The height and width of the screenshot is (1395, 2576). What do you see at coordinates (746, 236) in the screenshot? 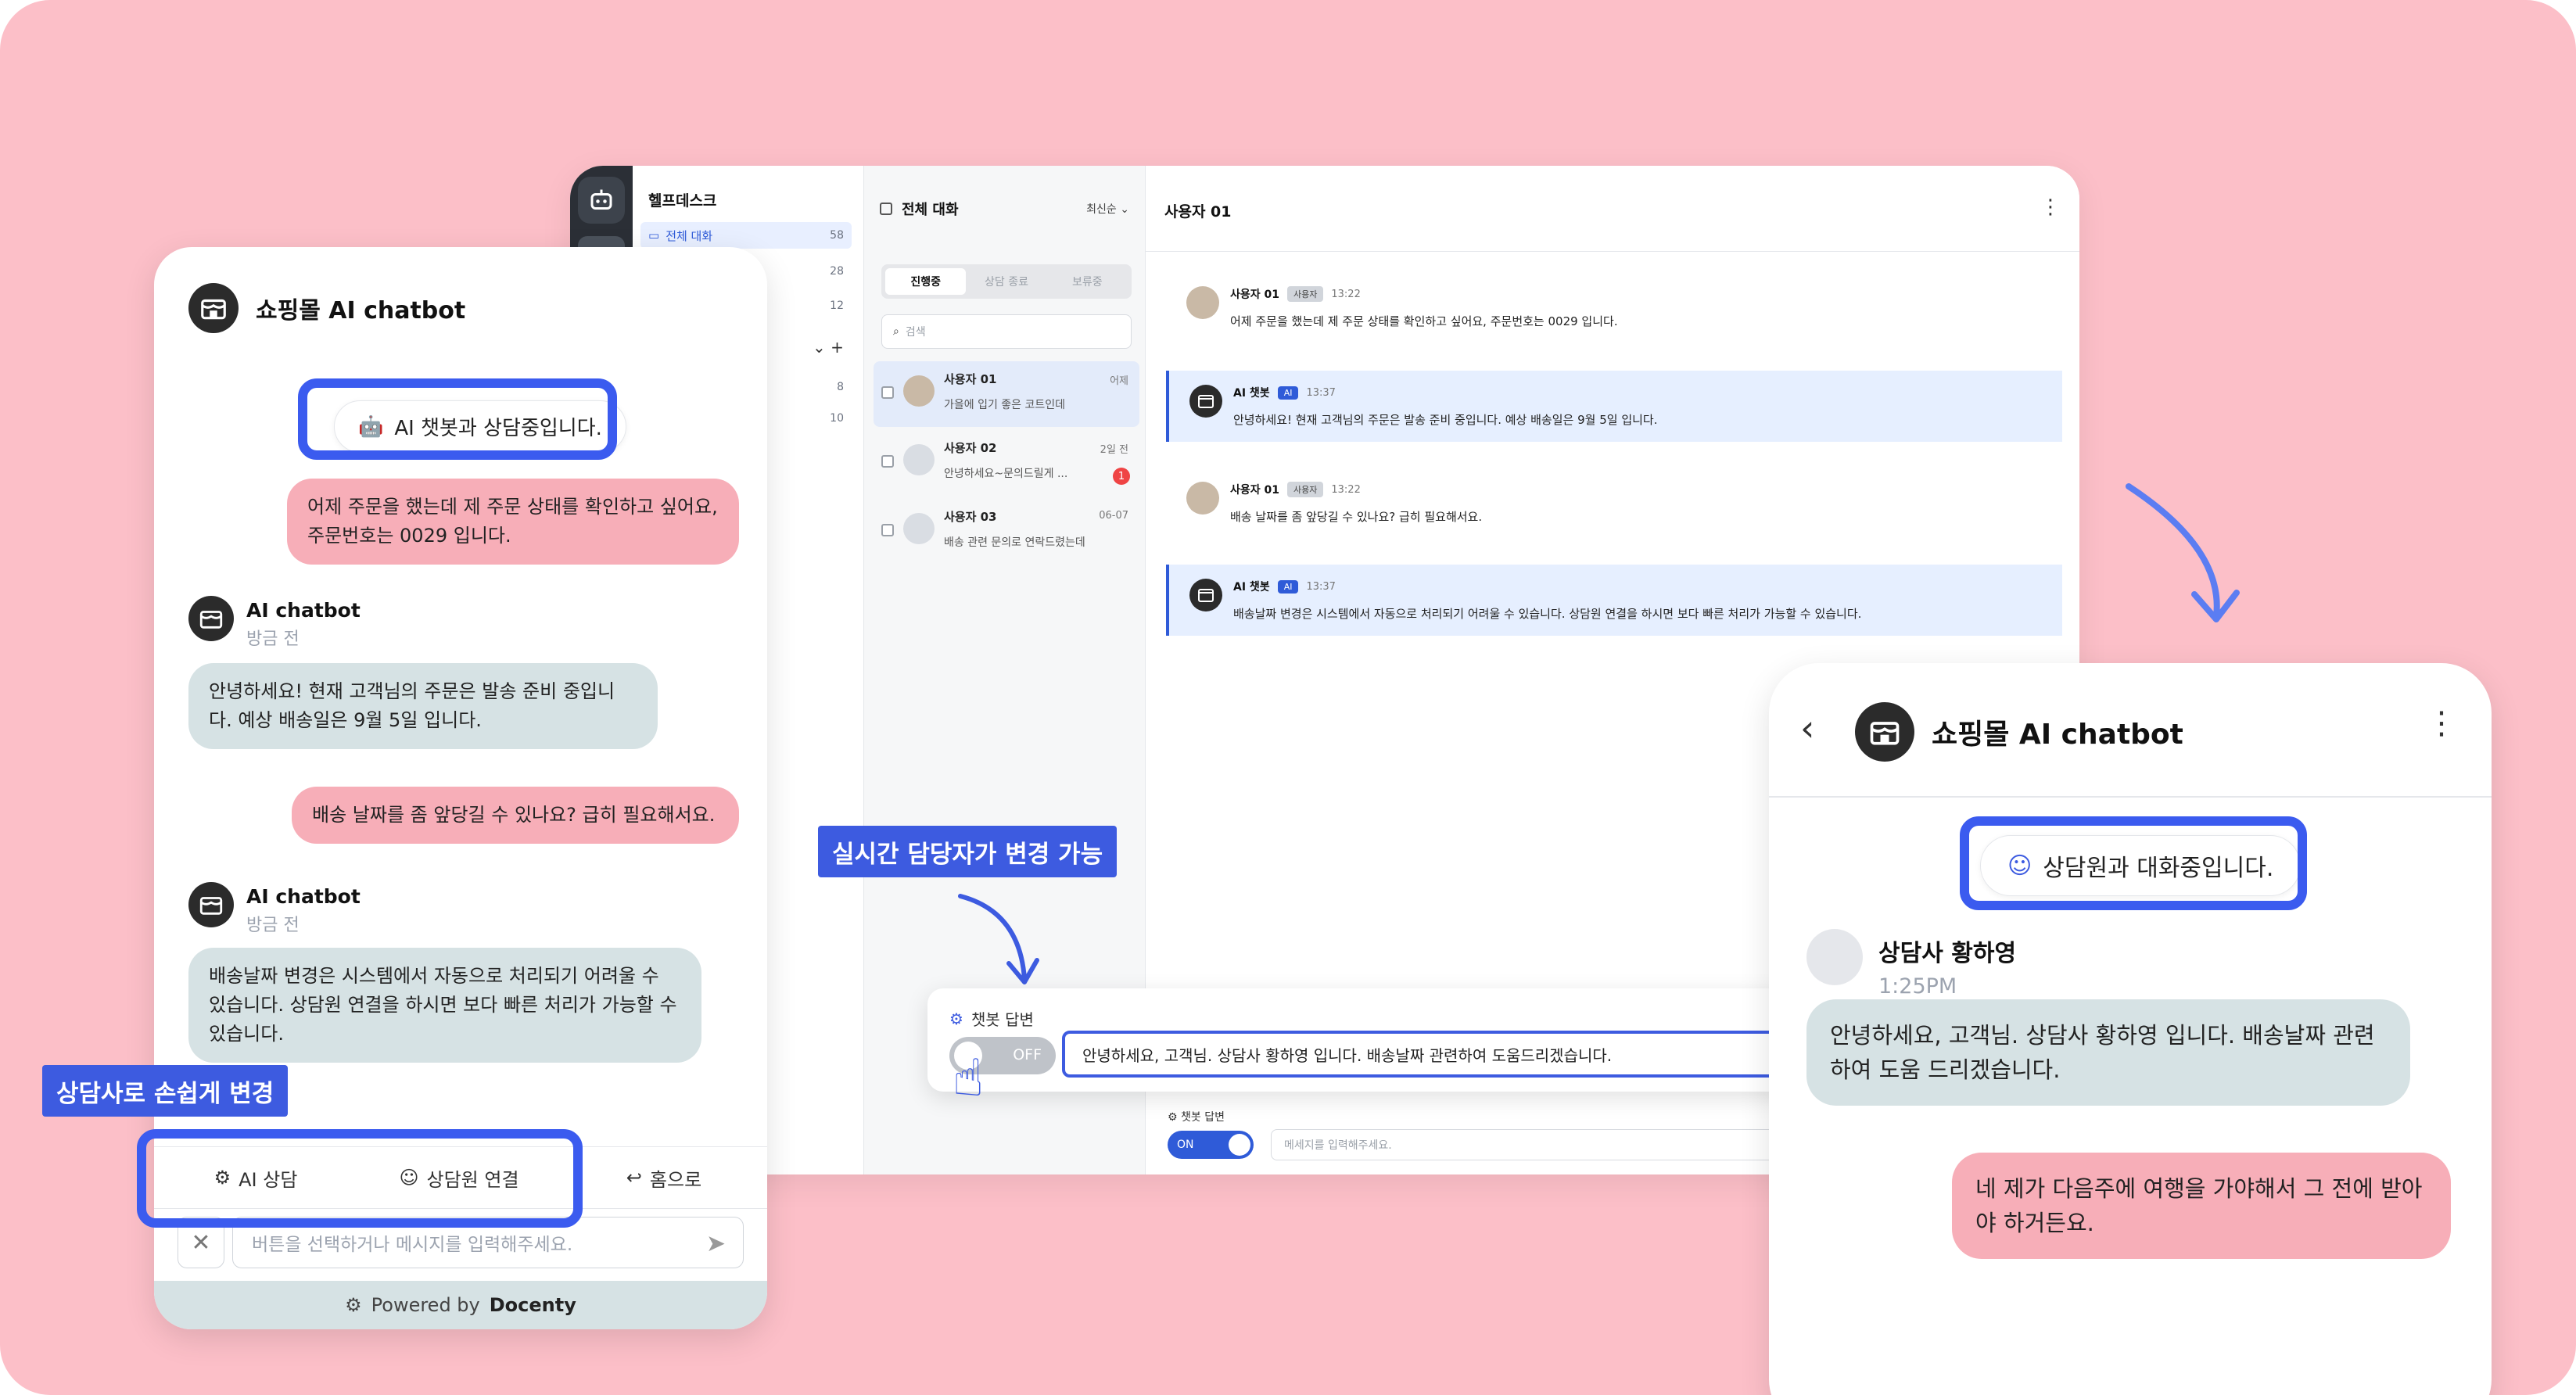
I see `sidebar-item-all-conversations: ▭ 전체 대화 58` at bounding box center [746, 236].